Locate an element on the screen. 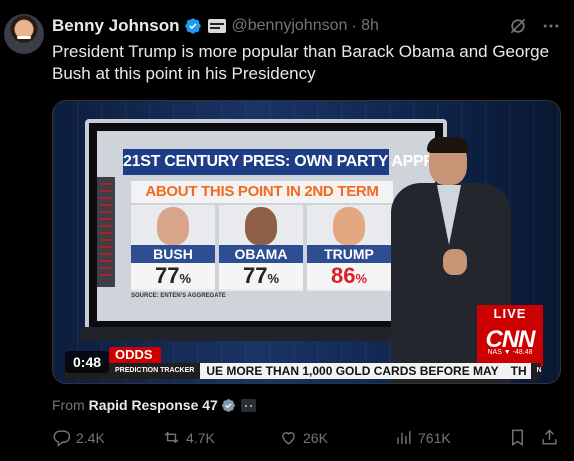 The width and height of the screenshot is (574, 461). live-badge: LIVE is located at coordinates (510, 314).